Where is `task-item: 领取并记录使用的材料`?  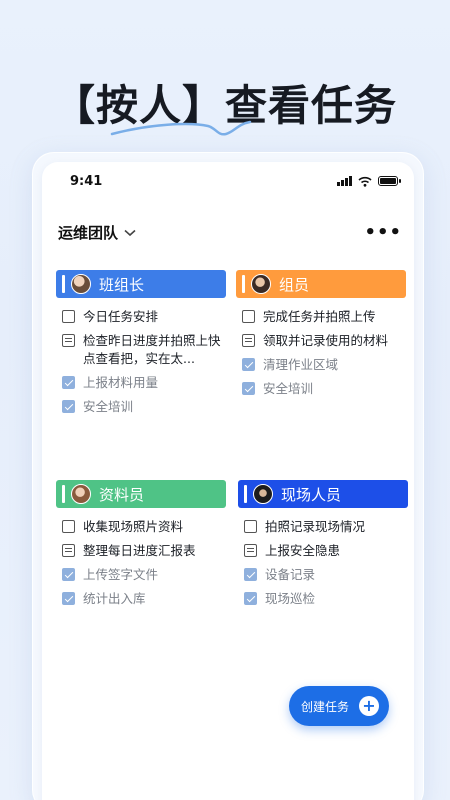 task-item: 领取并记录使用的材料 is located at coordinates (324, 341).